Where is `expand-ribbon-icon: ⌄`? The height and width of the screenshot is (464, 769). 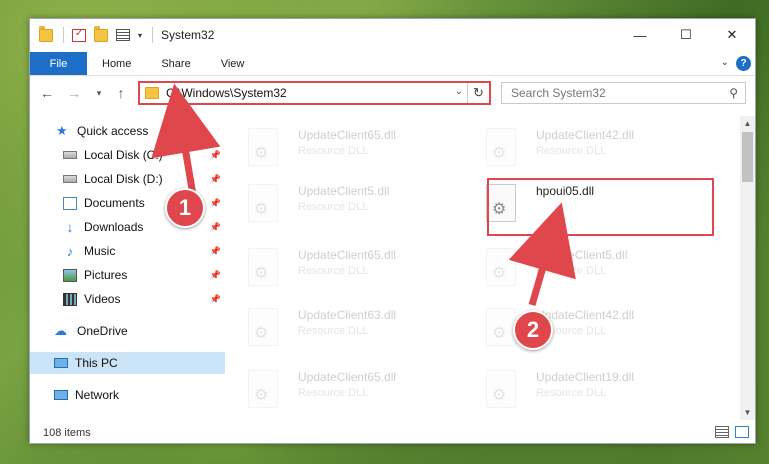 expand-ribbon-icon: ⌄ is located at coordinates (725, 62).